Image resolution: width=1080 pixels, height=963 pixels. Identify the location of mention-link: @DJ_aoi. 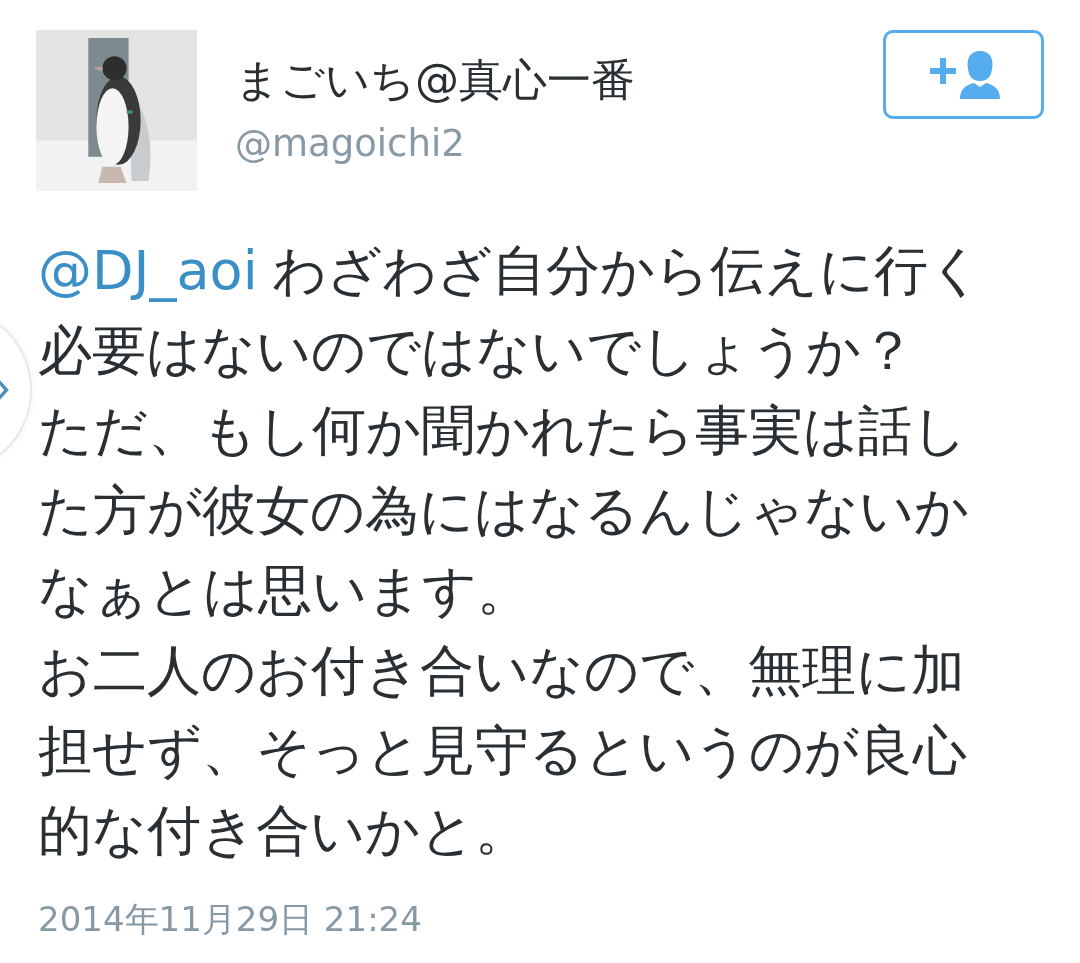
(148, 270).